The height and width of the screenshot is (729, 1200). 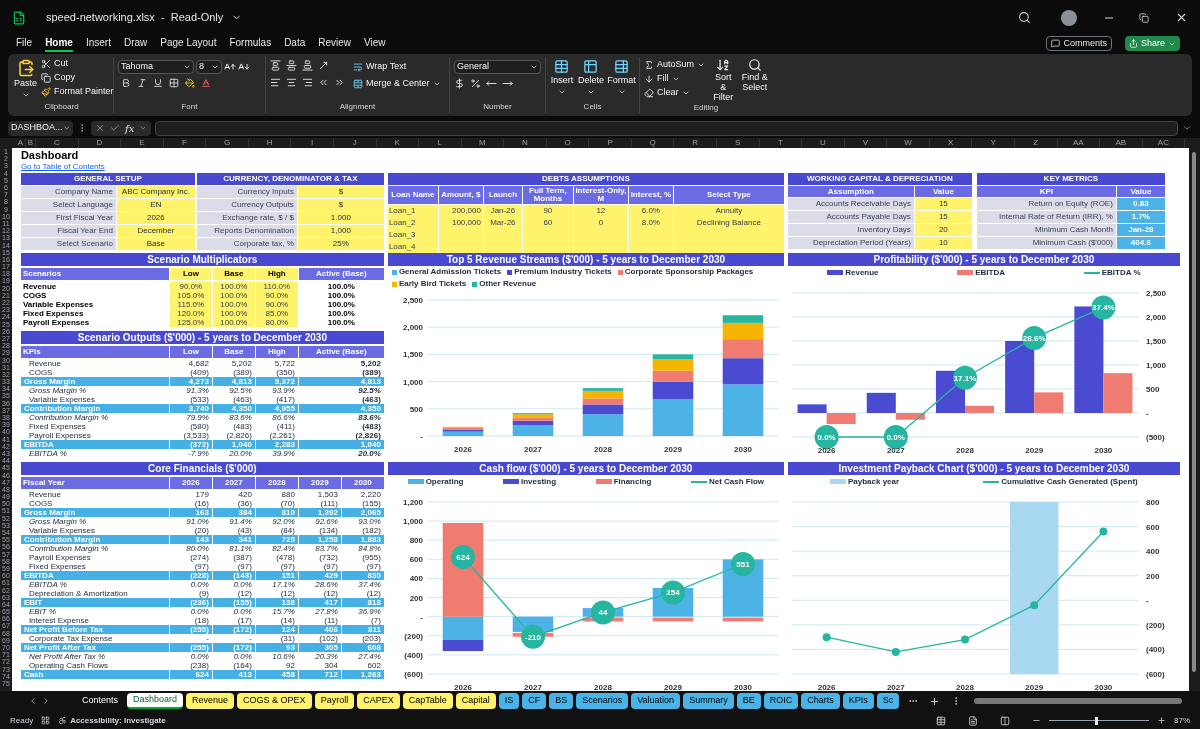 What do you see at coordinates (491, 83) in the screenshot?
I see `increase-decimal-icon` at bounding box center [491, 83].